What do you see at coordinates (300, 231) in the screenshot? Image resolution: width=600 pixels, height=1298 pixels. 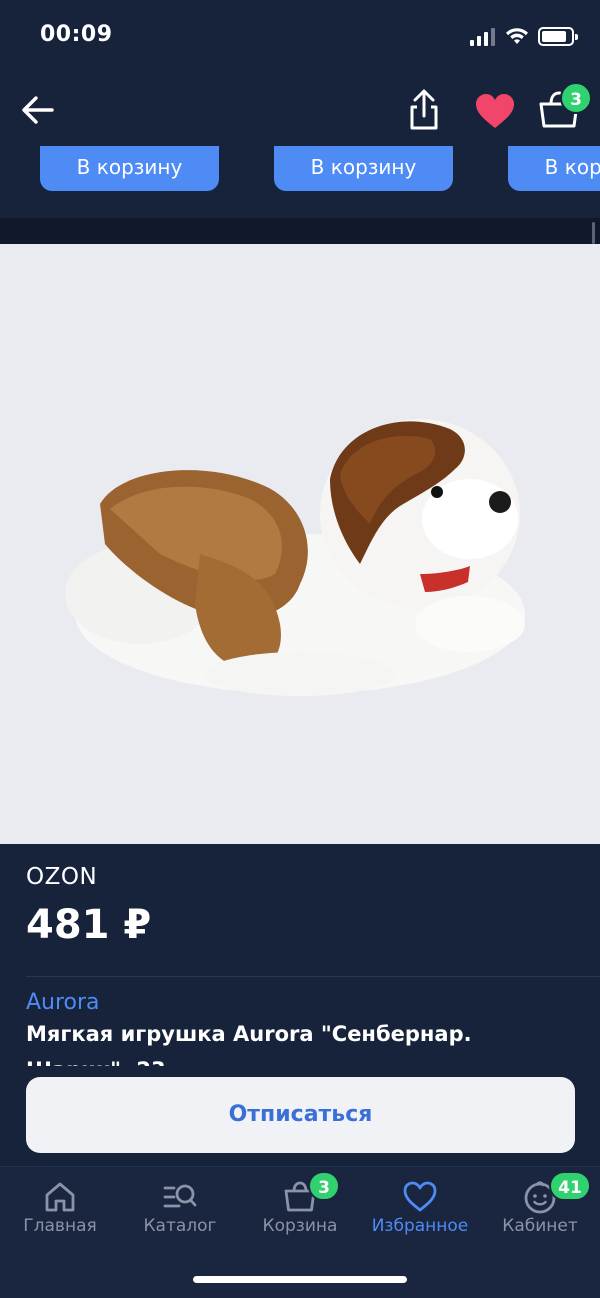 I see `section-divider` at bounding box center [300, 231].